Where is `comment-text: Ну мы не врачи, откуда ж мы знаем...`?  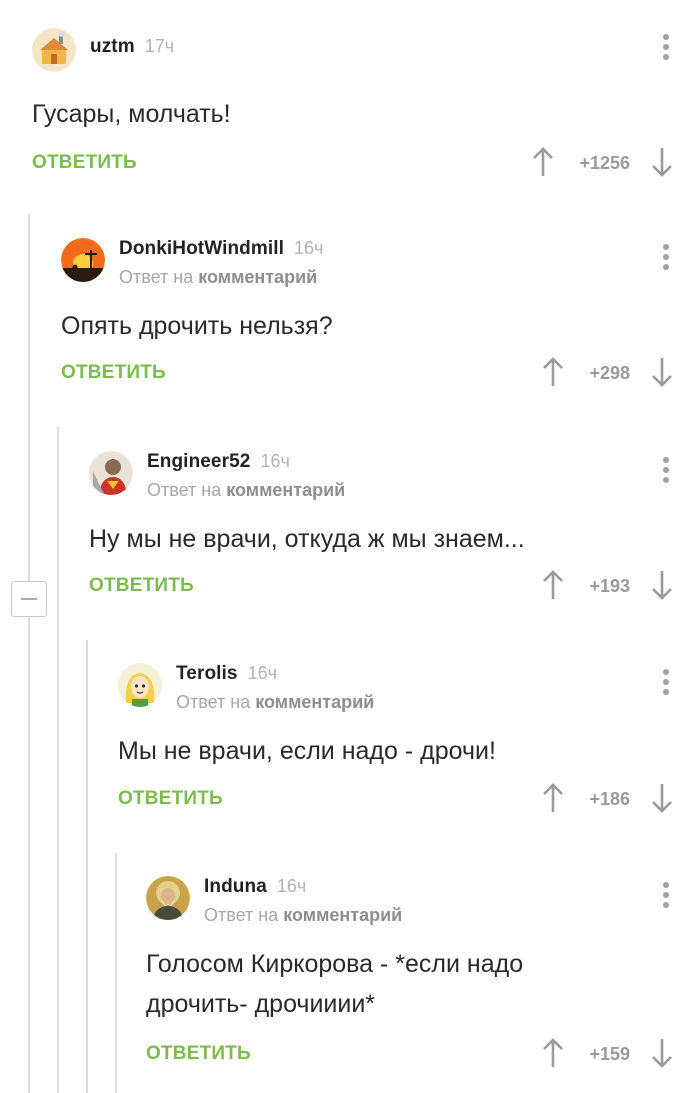
comment-text: Ну мы не врачи, откуда ж мы знаем... is located at coordinates (307, 539).